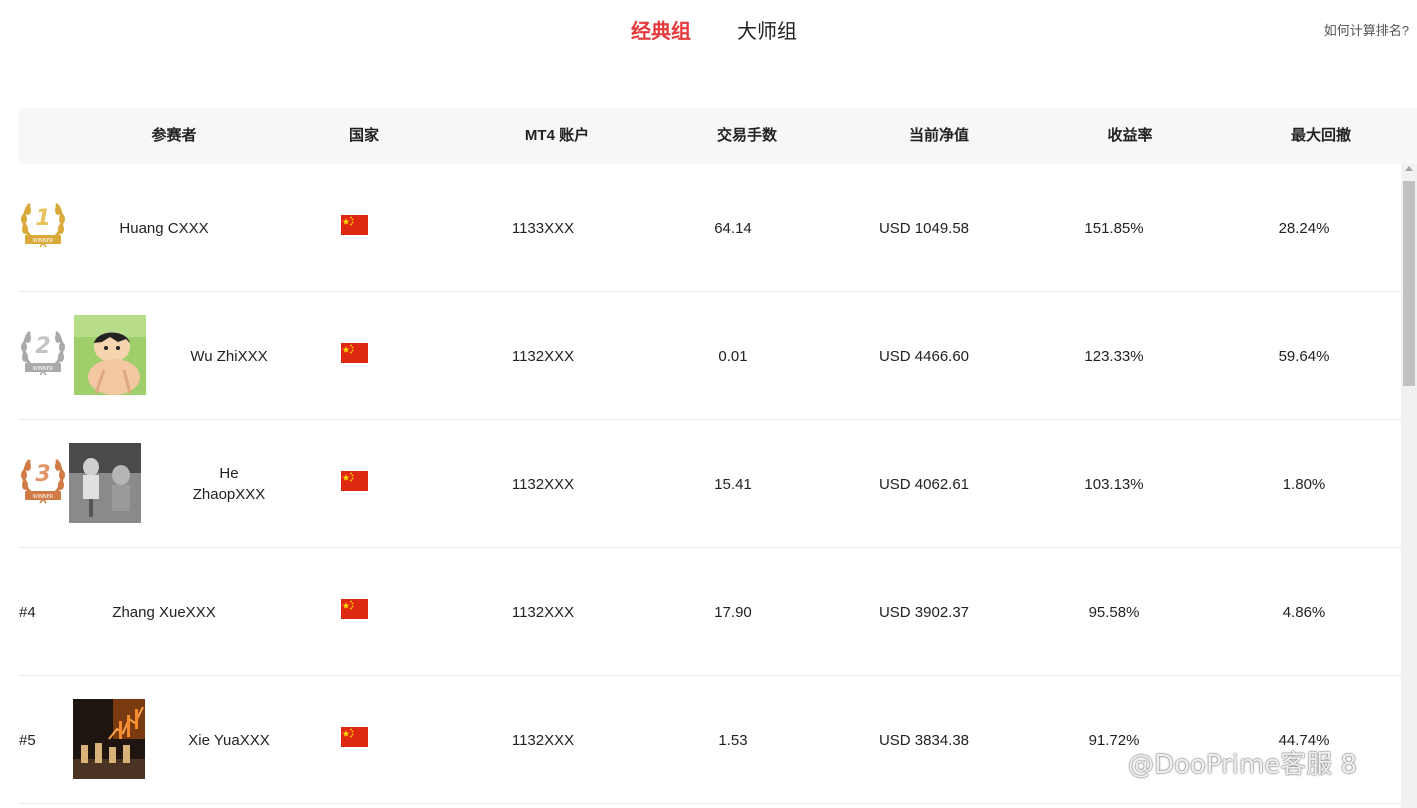 Image resolution: width=1417 pixels, height=808 pixels. Describe the element at coordinates (164, 612) in the screenshot. I see `participant-name: Zhang XueXXX` at that location.